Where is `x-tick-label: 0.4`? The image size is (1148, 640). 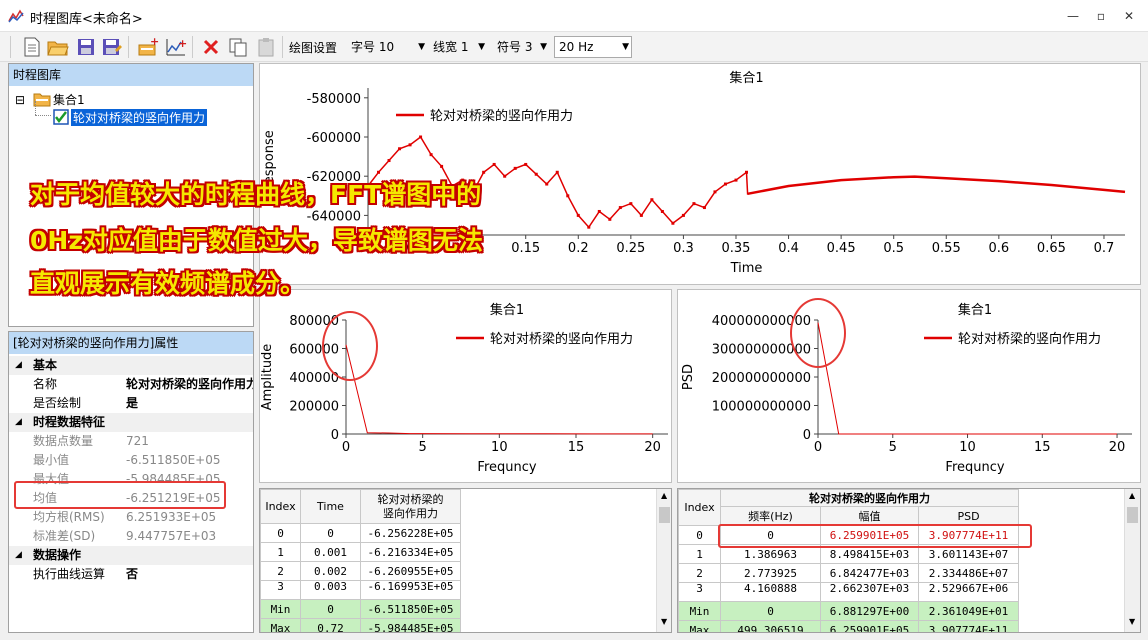
x-tick-label: 0.4 is located at coordinates (788, 248).